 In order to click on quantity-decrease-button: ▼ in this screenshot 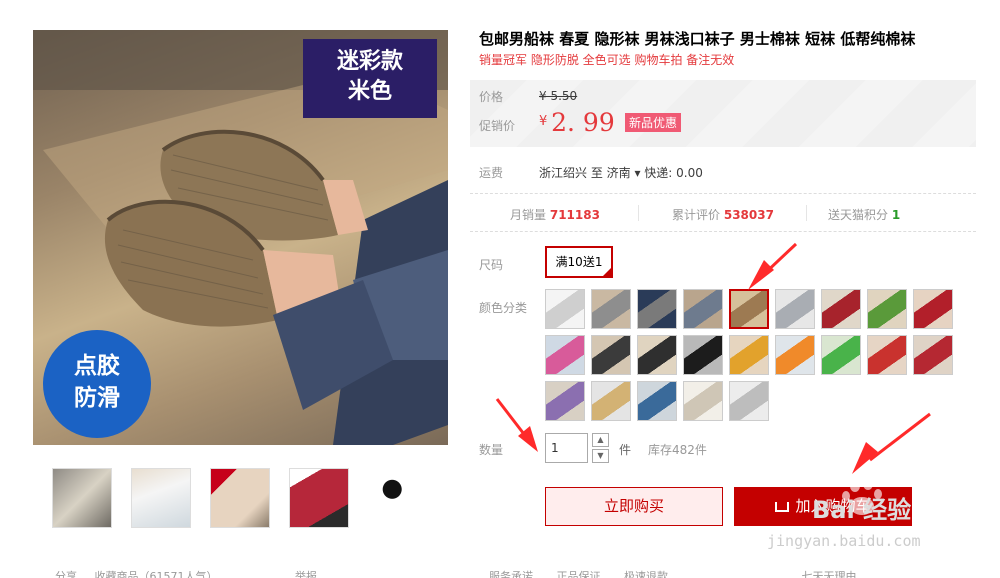, I will do `click(600, 456)`.